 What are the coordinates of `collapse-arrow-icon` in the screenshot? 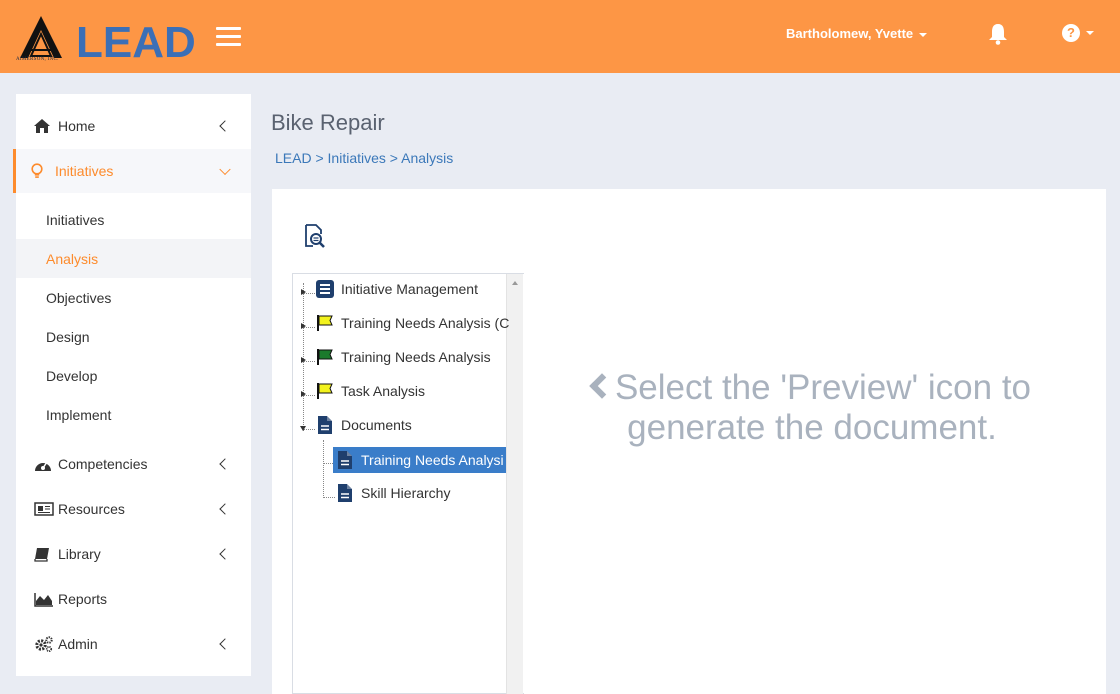 It's located at (303, 428).